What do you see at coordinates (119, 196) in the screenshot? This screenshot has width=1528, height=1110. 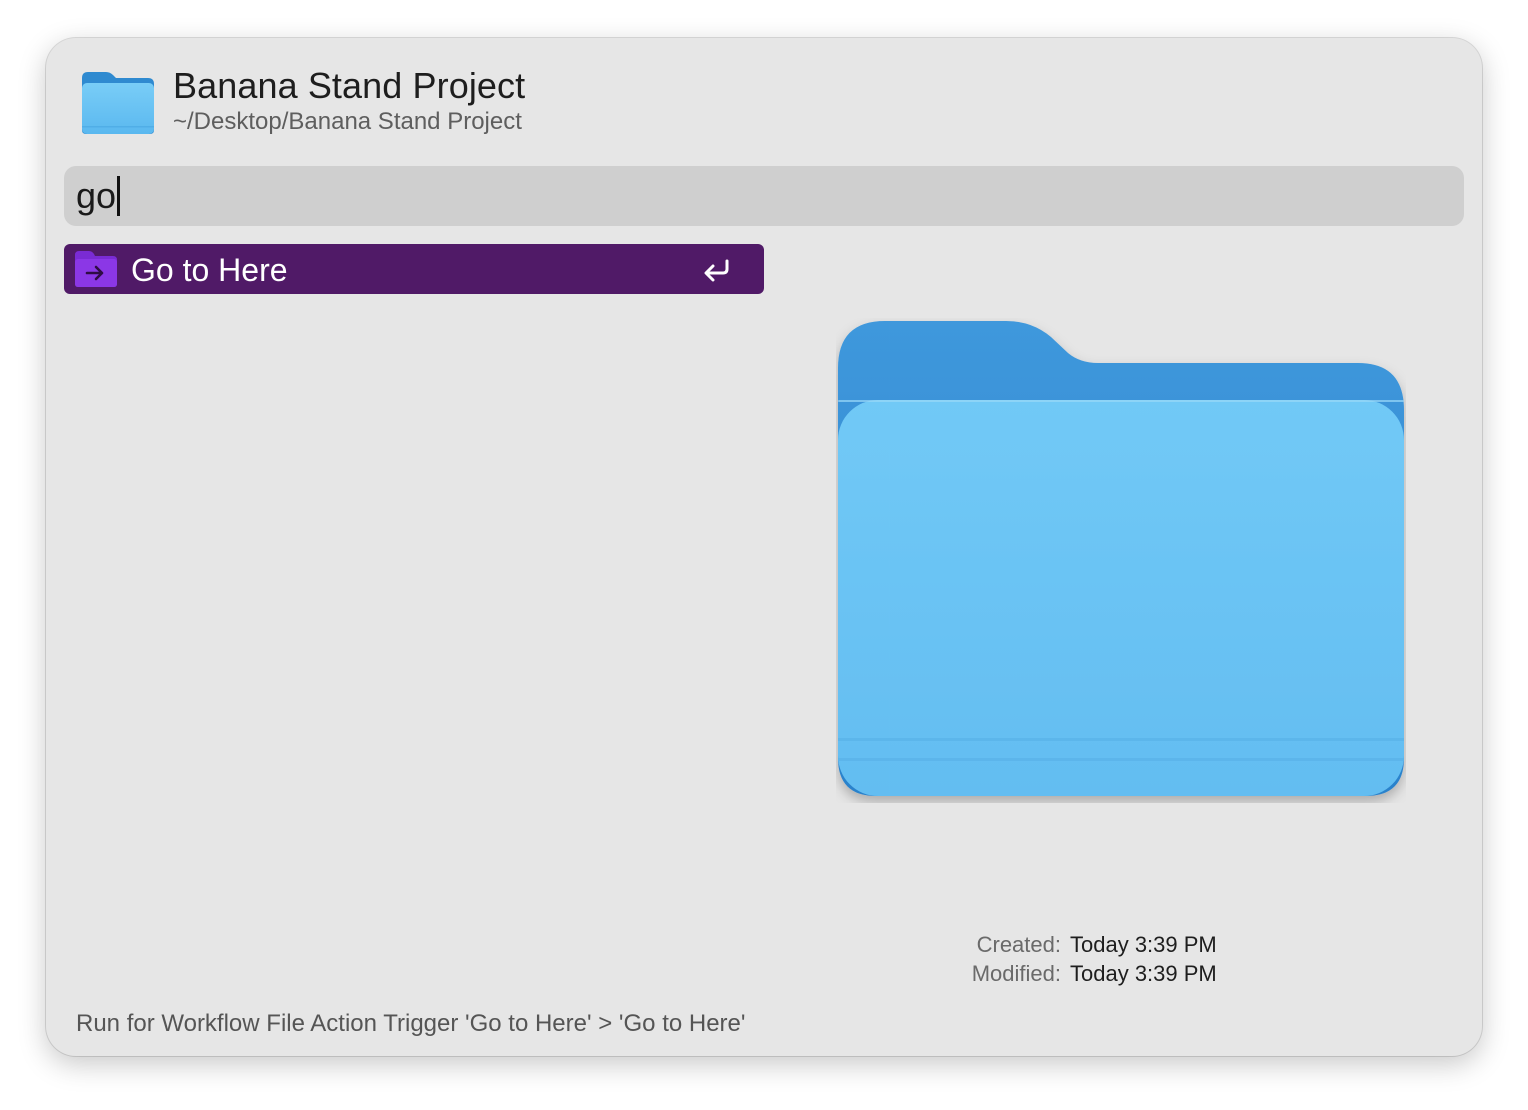 I see `text-caret` at bounding box center [119, 196].